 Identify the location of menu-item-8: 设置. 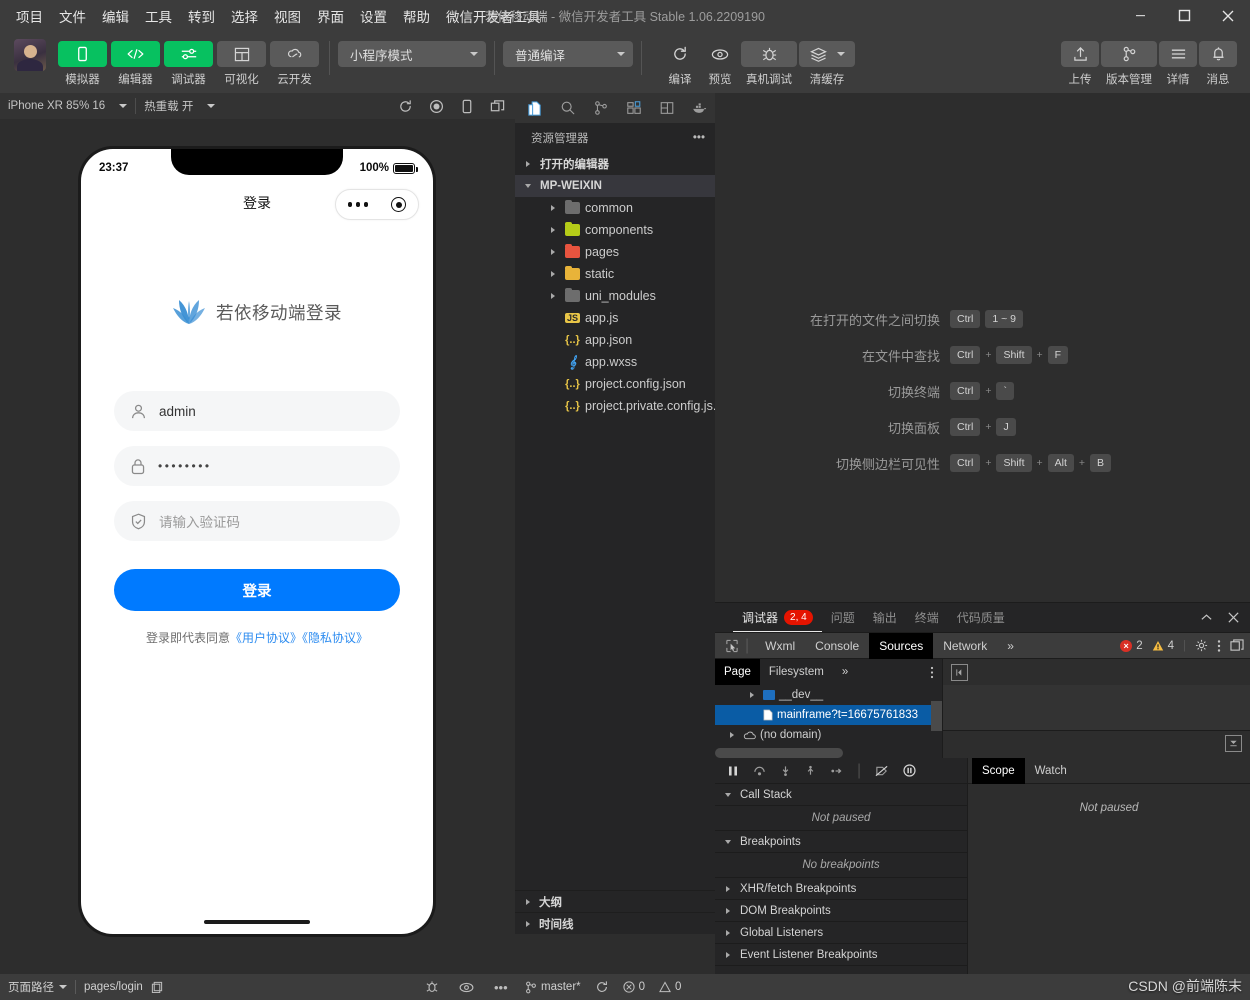
(373, 16).